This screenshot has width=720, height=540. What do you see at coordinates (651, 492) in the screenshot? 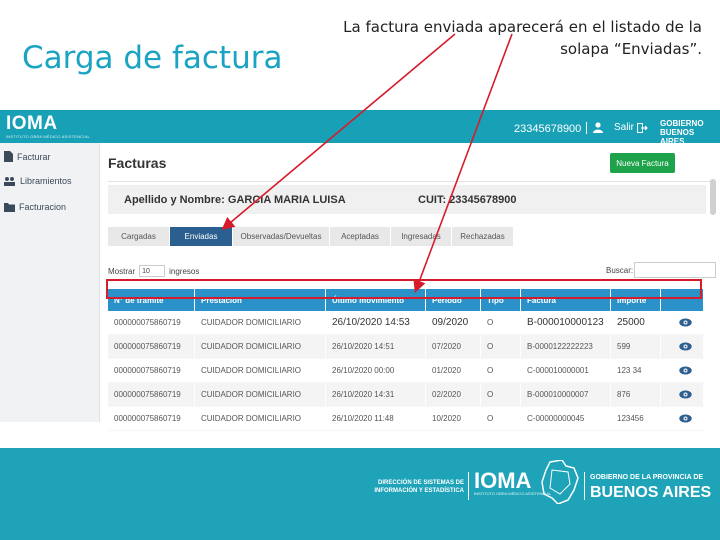
I see `footer-buenos-aires: BUENOS AIRES` at bounding box center [651, 492].